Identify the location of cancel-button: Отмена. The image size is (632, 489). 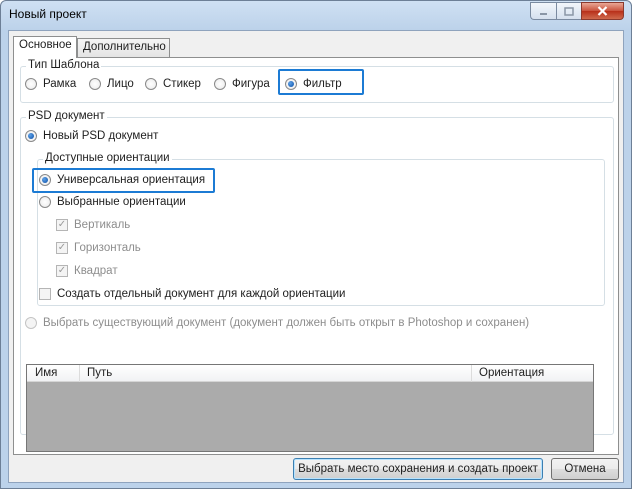
(585, 469).